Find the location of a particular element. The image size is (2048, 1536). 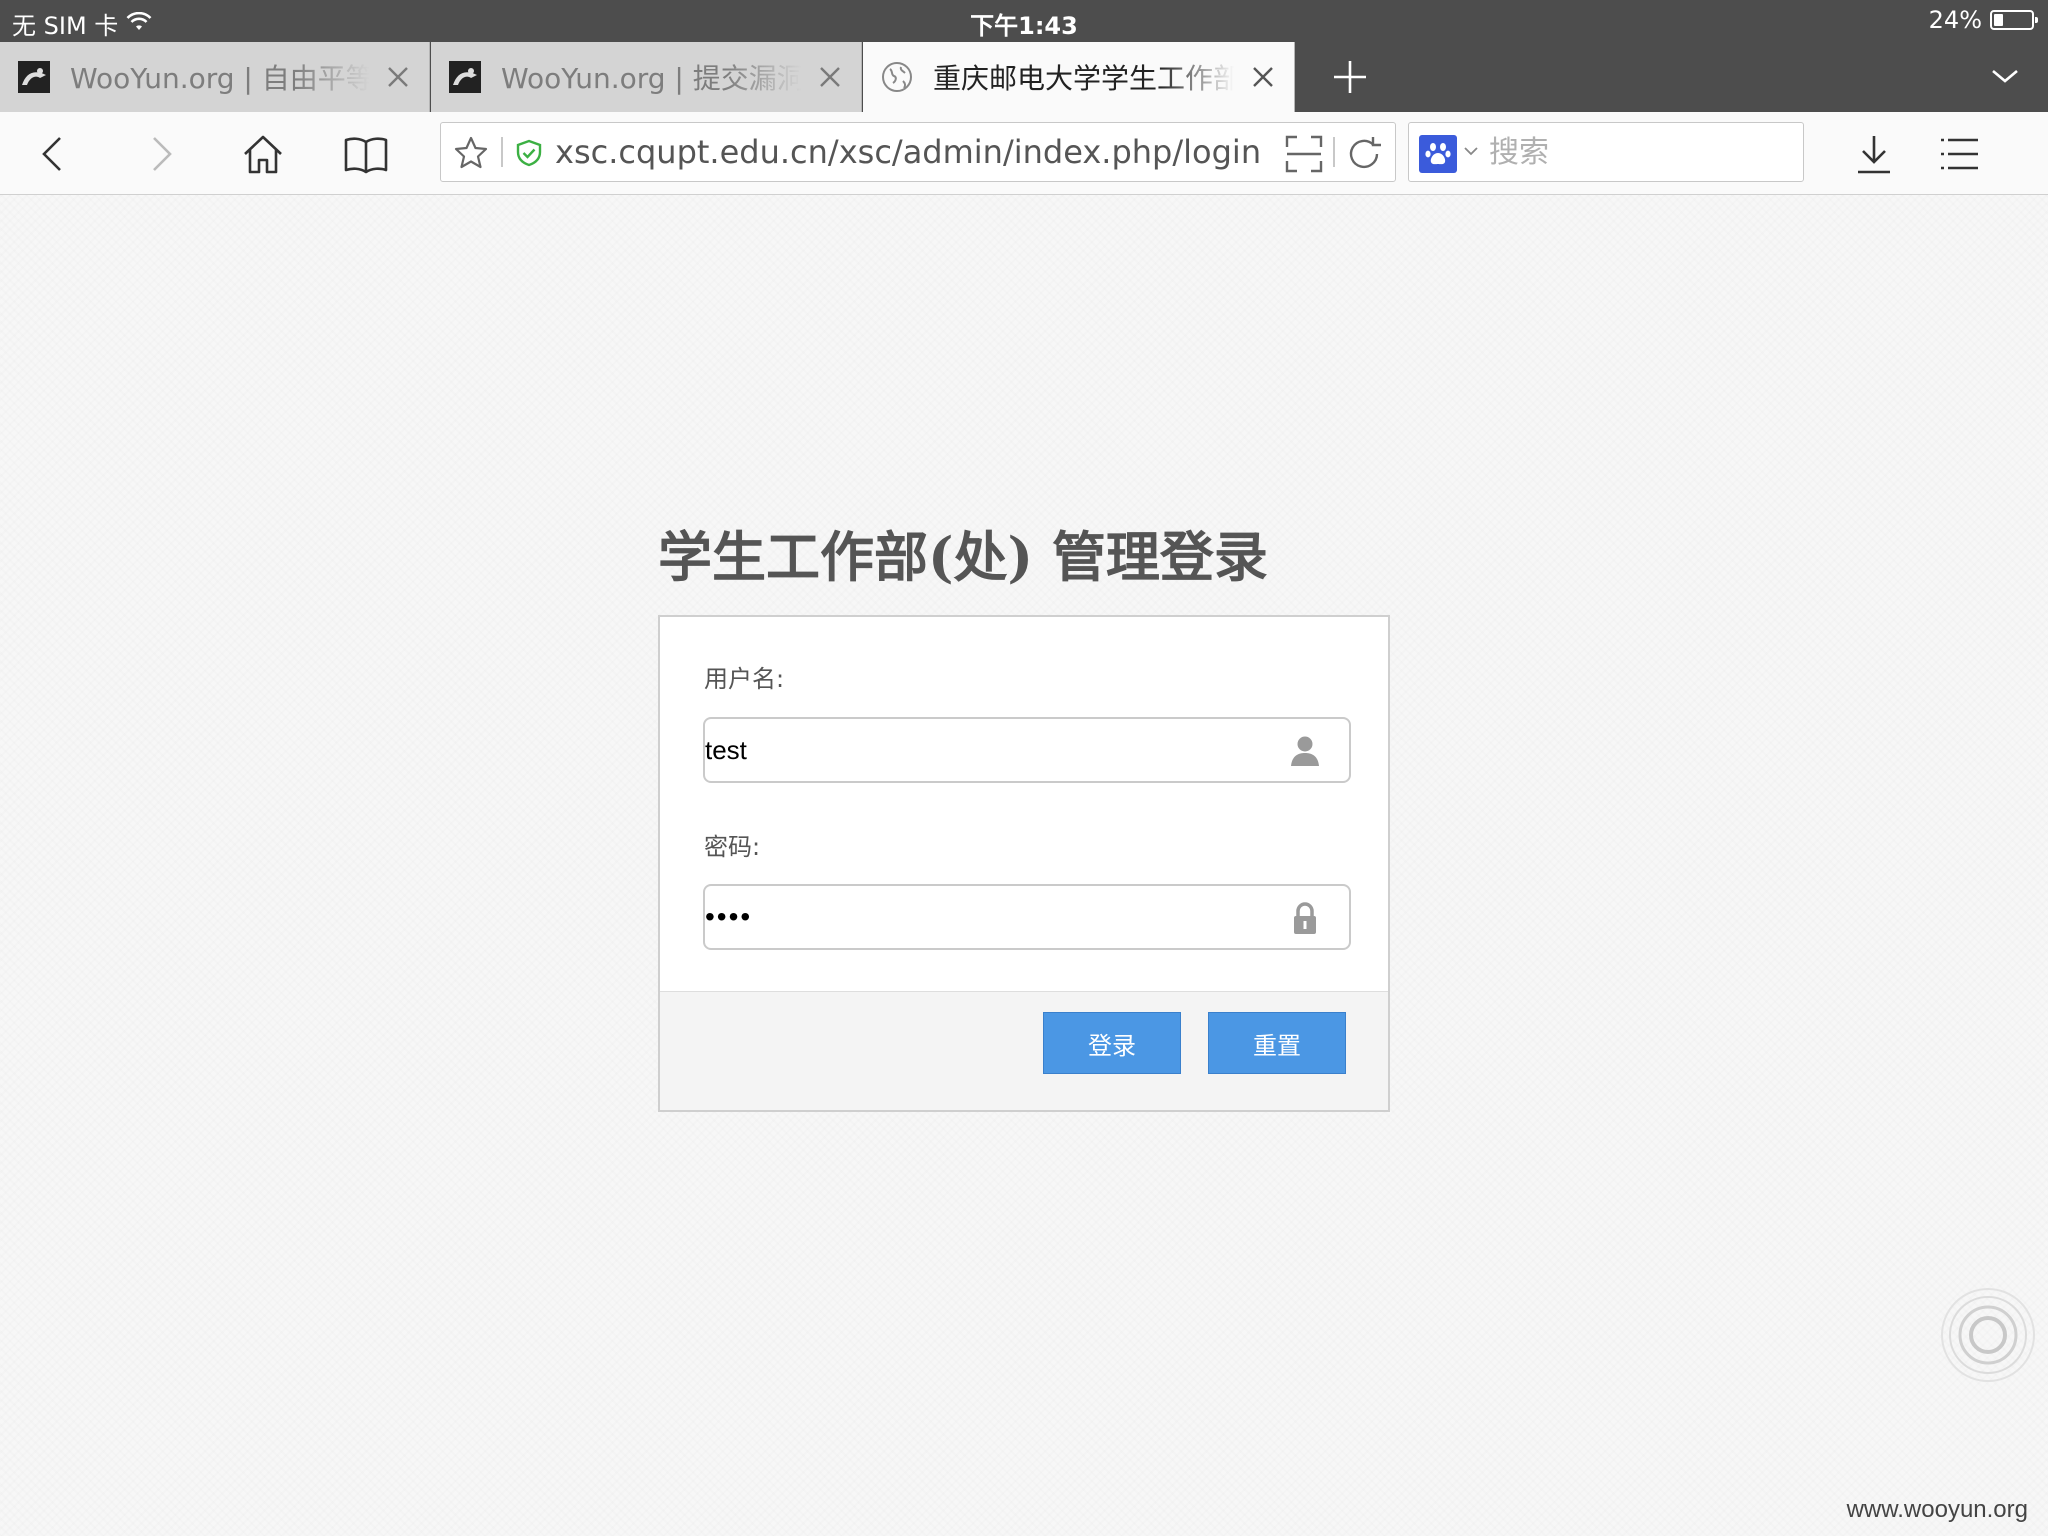

tab-title: WooYun.org | 提交漏洞 is located at coordinates (651, 78).